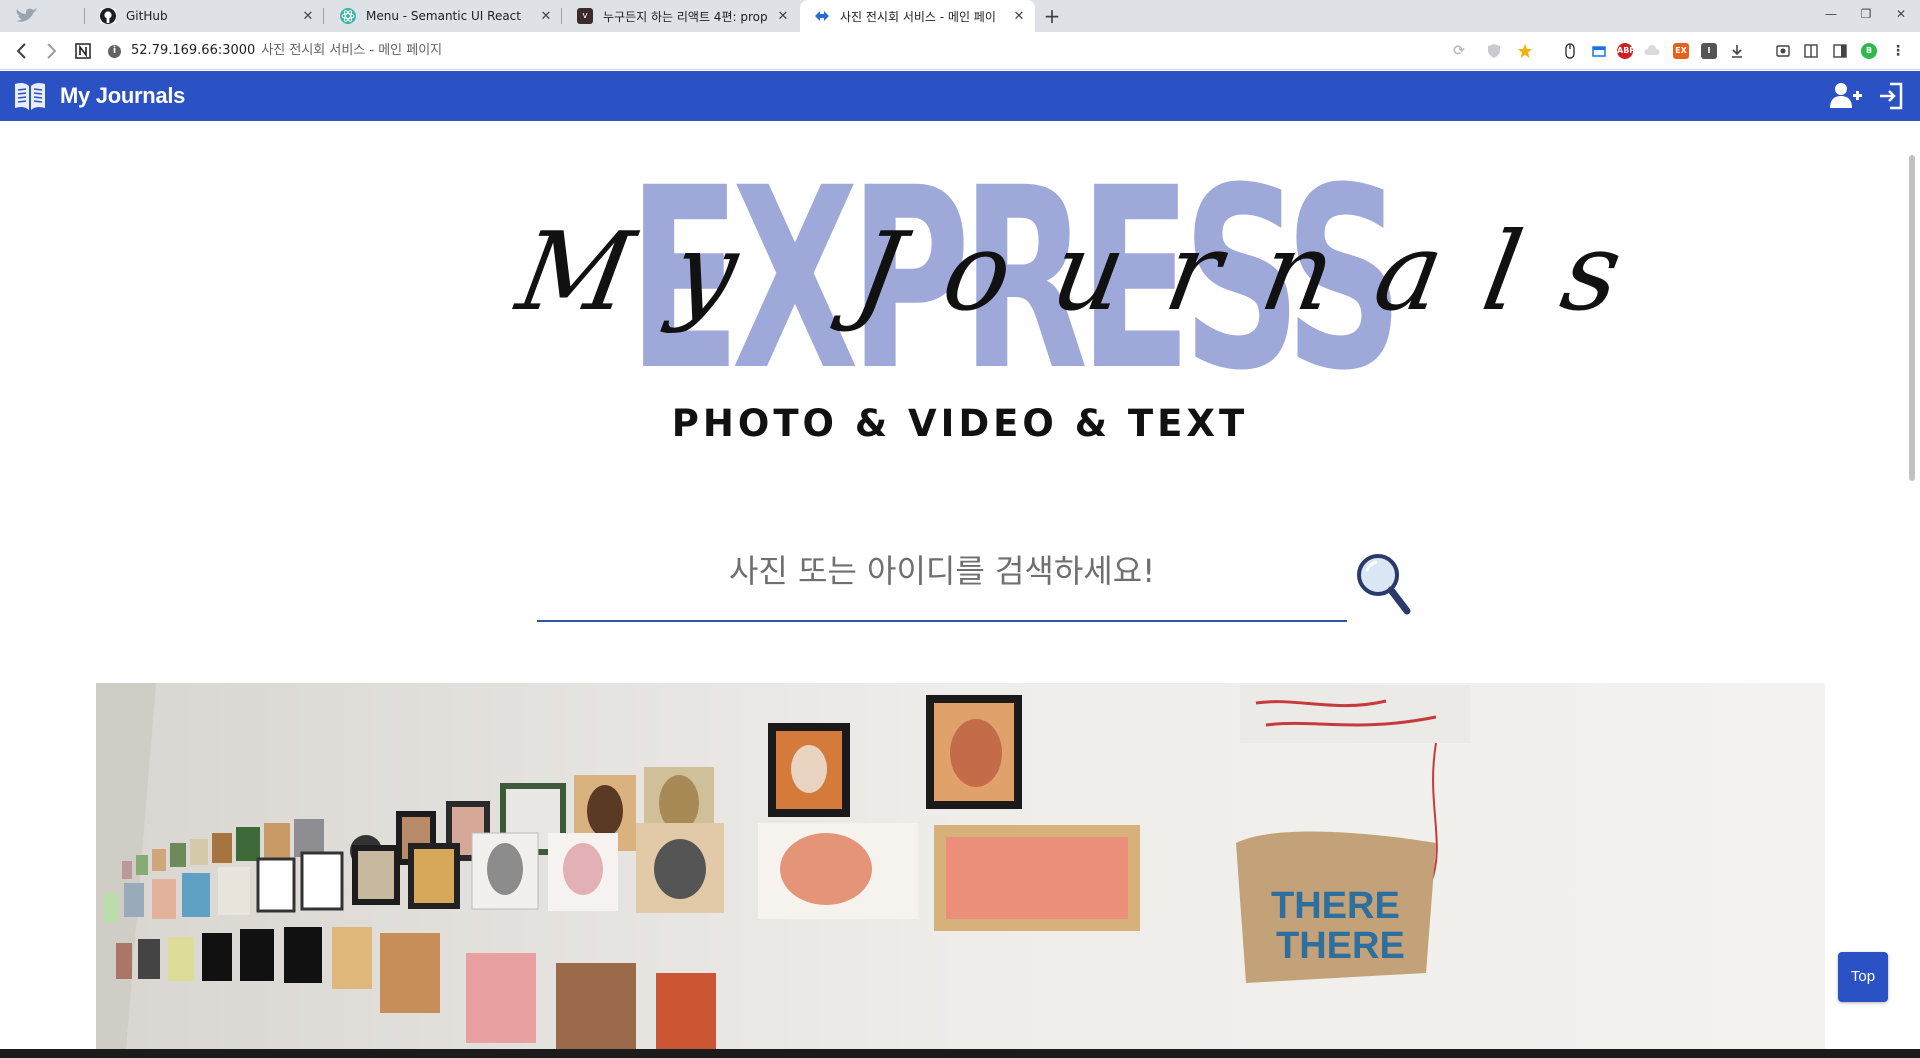  I want to click on os-taskbar, so click(960, 1053).